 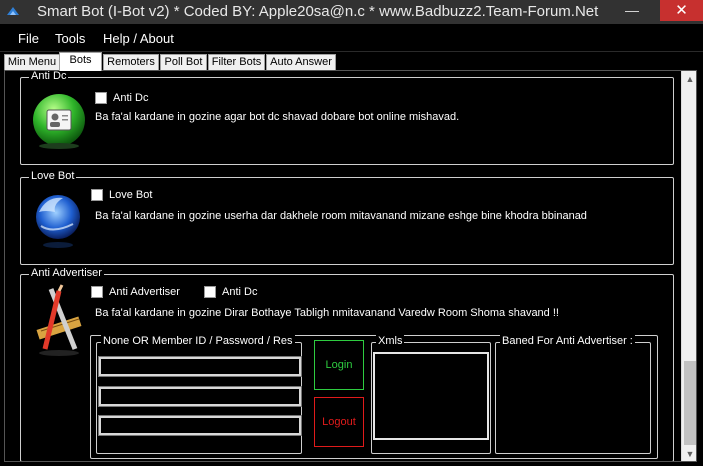 What do you see at coordinates (32, 62) in the screenshot?
I see `tab-min-menu: Min Menu` at bounding box center [32, 62].